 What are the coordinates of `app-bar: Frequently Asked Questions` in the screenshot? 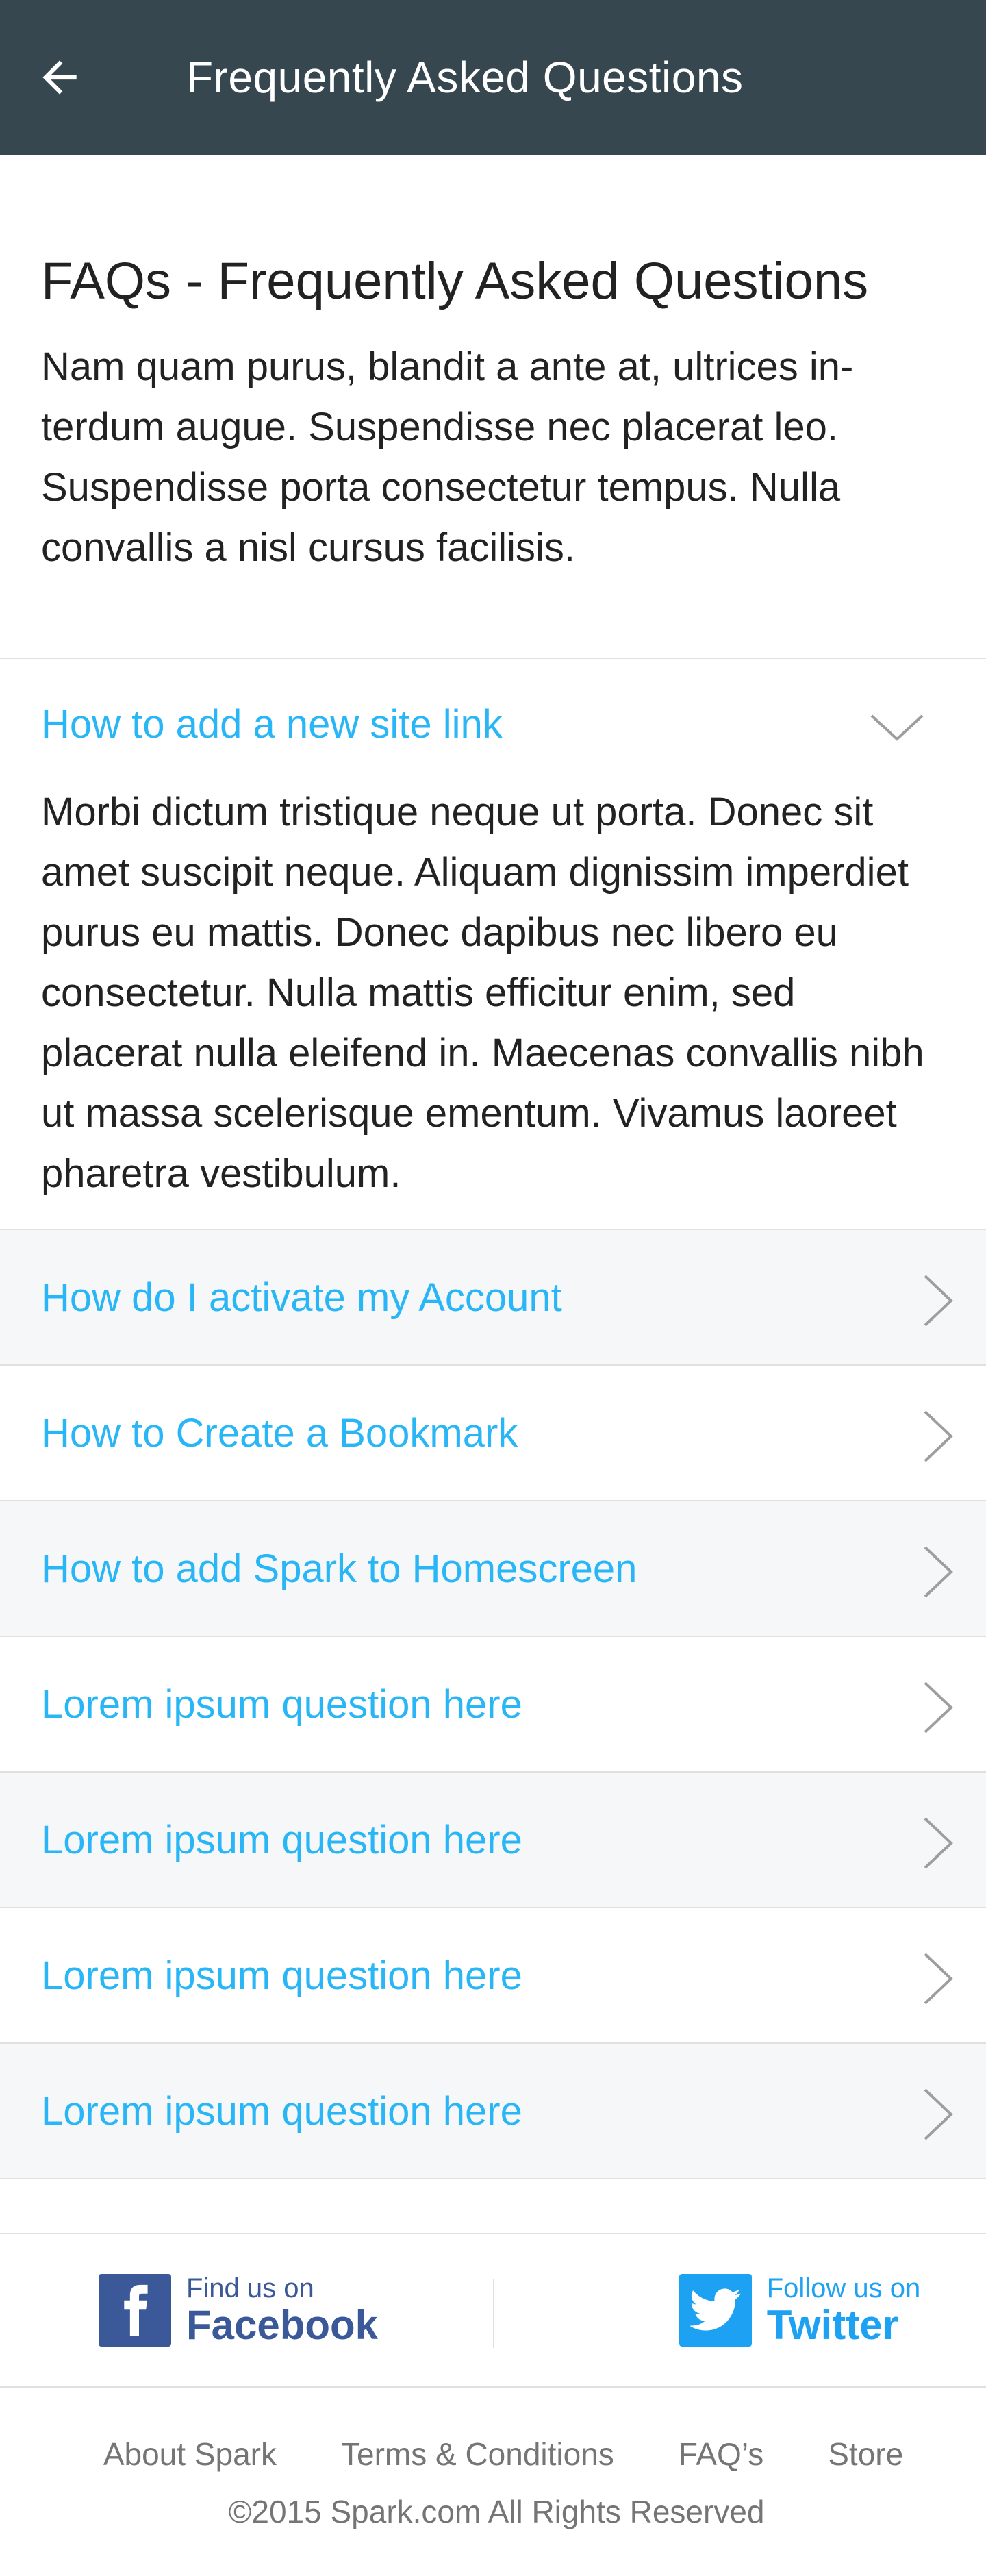 It's located at (493, 77).